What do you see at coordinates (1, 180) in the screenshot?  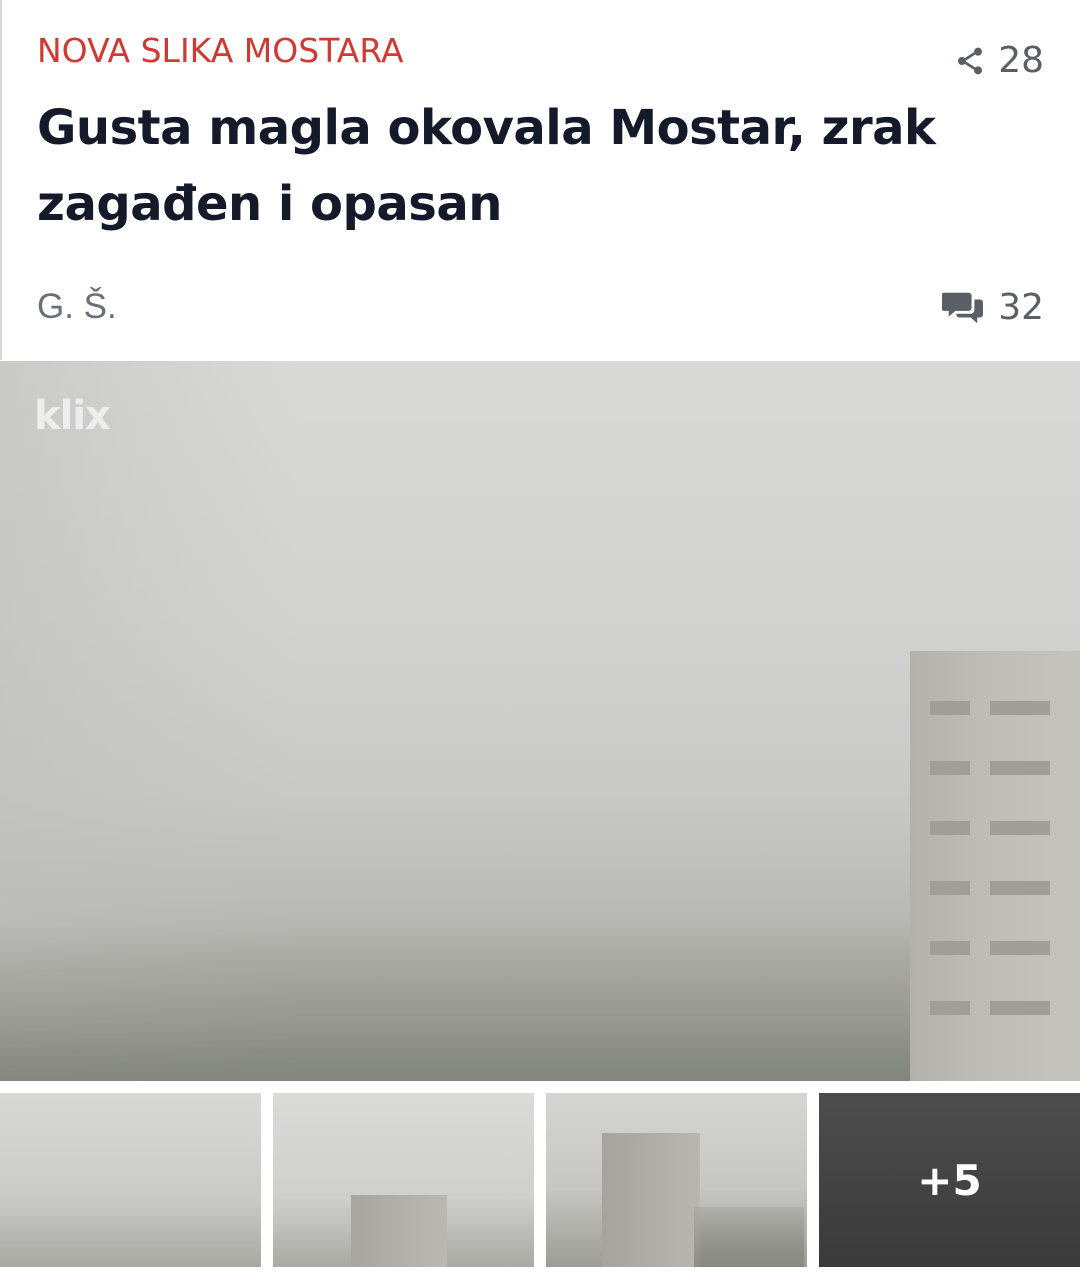 I see `left-border` at bounding box center [1, 180].